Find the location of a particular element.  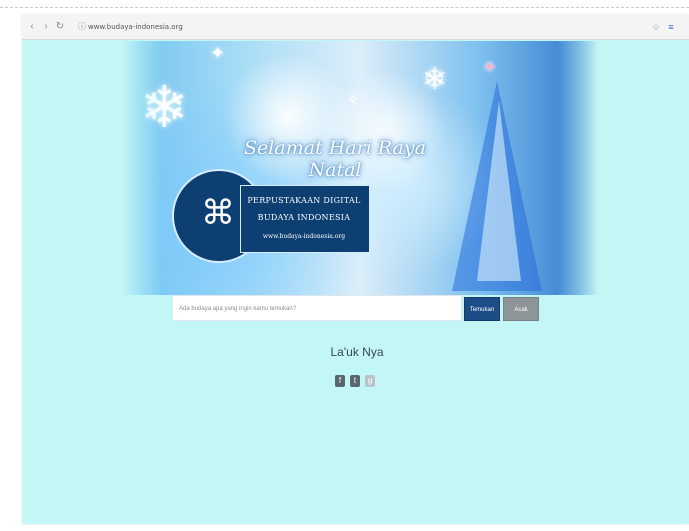

logo-title-line2: BUDAYA INDONESIA is located at coordinates (304, 217).